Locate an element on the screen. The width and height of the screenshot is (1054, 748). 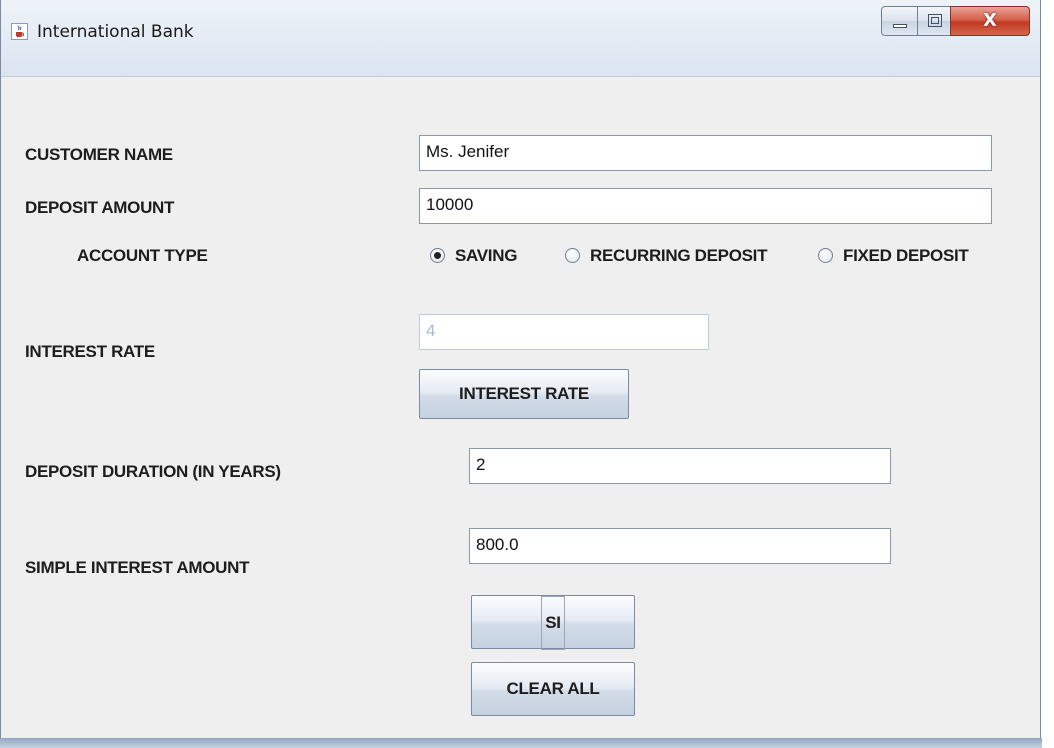
interest-rate-button-label: INTEREST RATE is located at coordinates (524, 393).